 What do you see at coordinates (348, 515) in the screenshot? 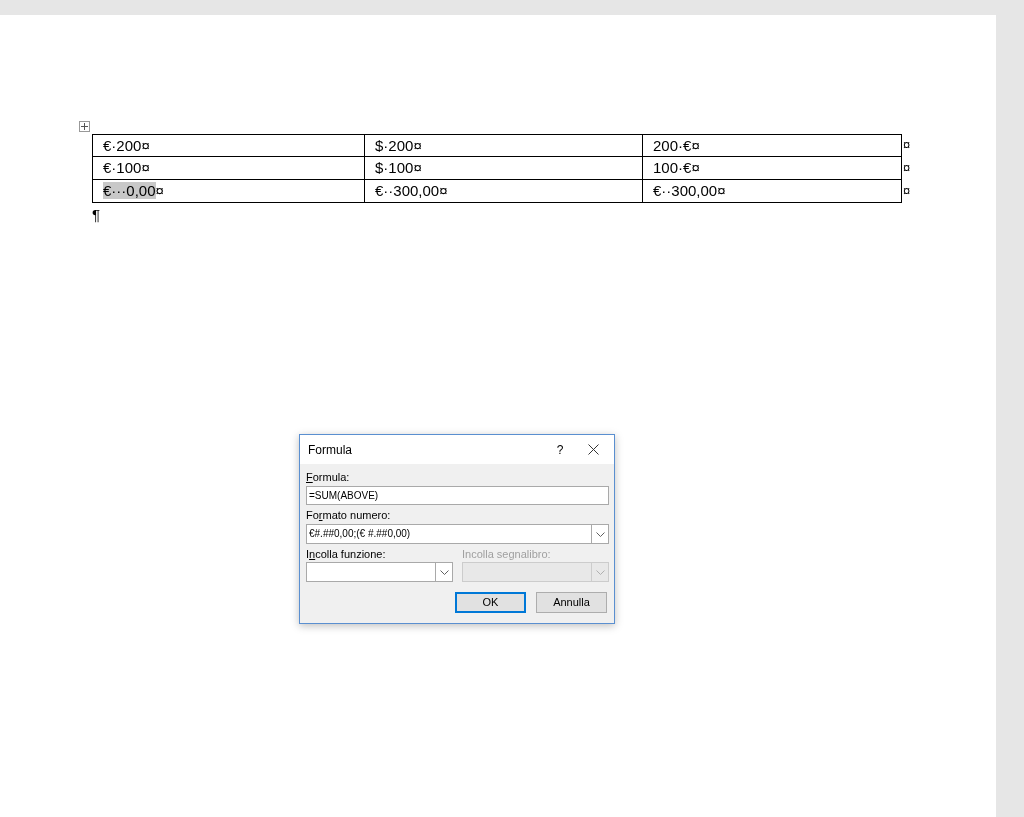
I see `field-label: Formato numero:` at bounding box center [348, 515].